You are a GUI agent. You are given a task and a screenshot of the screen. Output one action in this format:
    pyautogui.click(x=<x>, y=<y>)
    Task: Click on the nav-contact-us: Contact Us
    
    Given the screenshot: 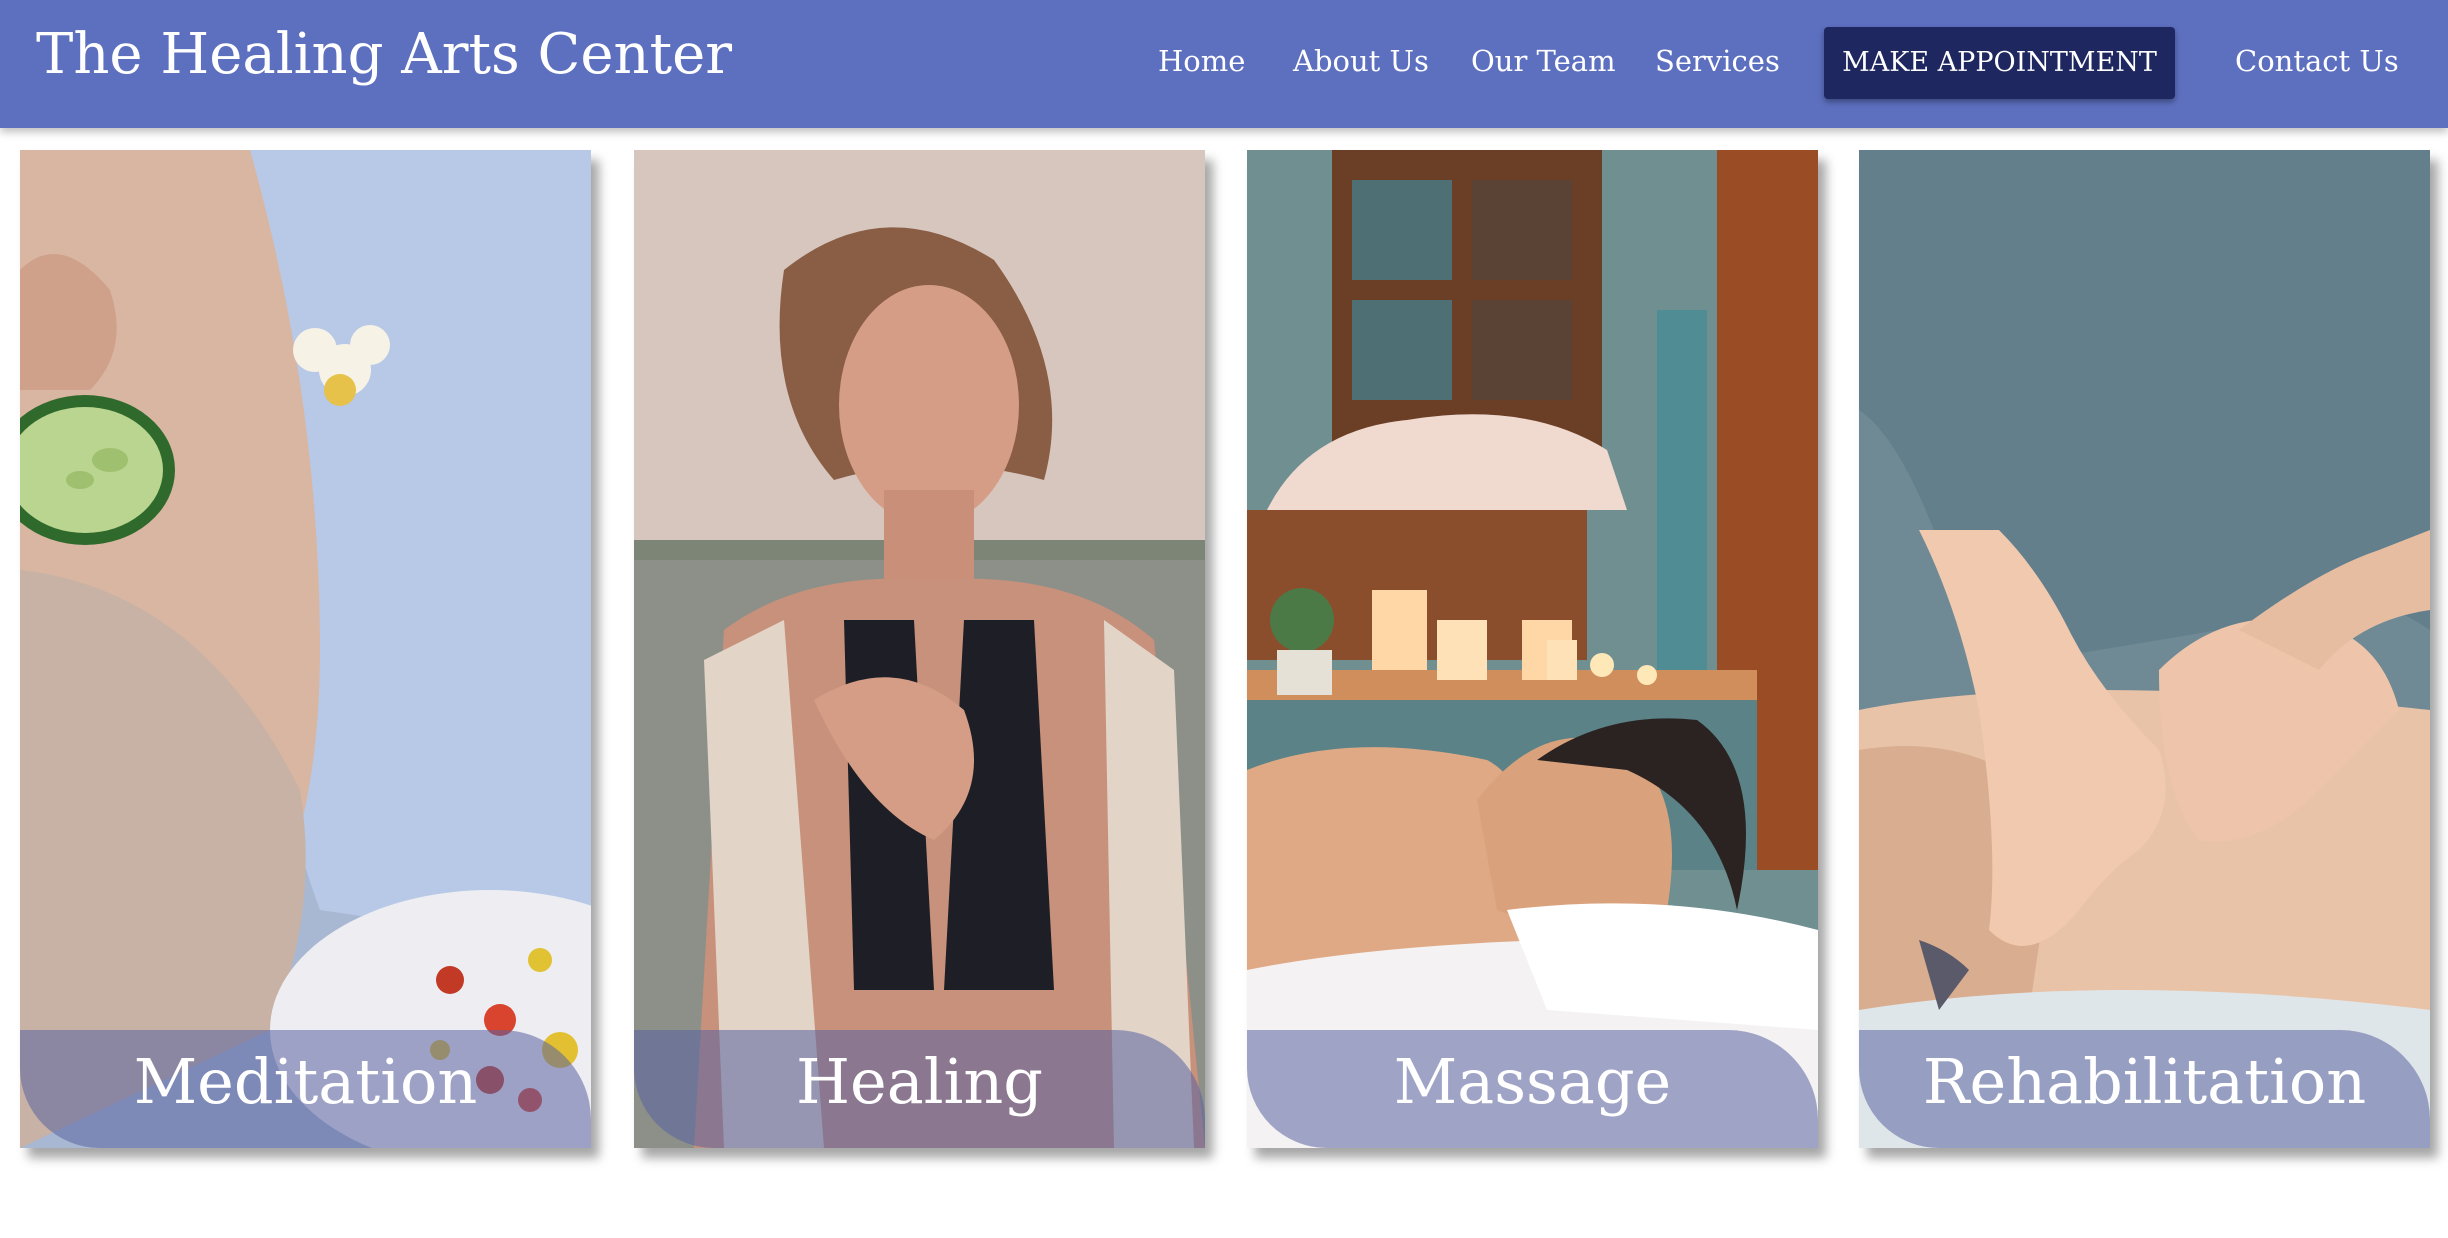 What is the action you would take?
    pyautogui.click(x=2317, y=61)
    